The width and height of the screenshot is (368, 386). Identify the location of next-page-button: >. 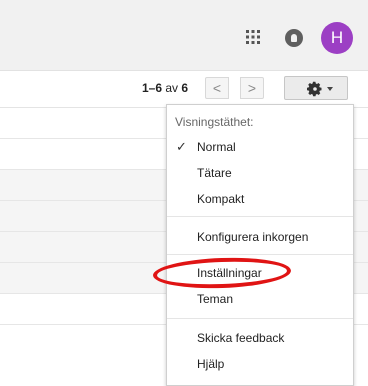
(252, 88).